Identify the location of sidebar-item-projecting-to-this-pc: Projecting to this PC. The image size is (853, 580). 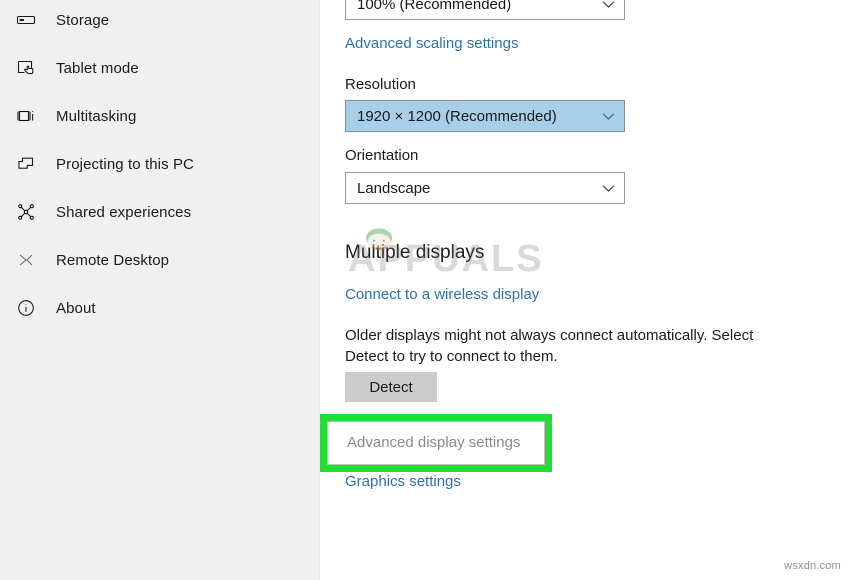
(160, 164).